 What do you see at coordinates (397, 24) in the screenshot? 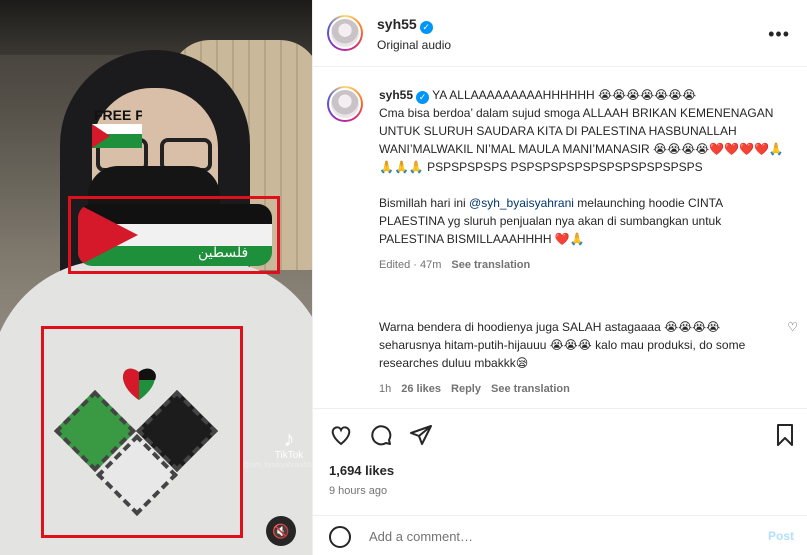
I see `header-username: syh55` at bounding box center [397, 24].